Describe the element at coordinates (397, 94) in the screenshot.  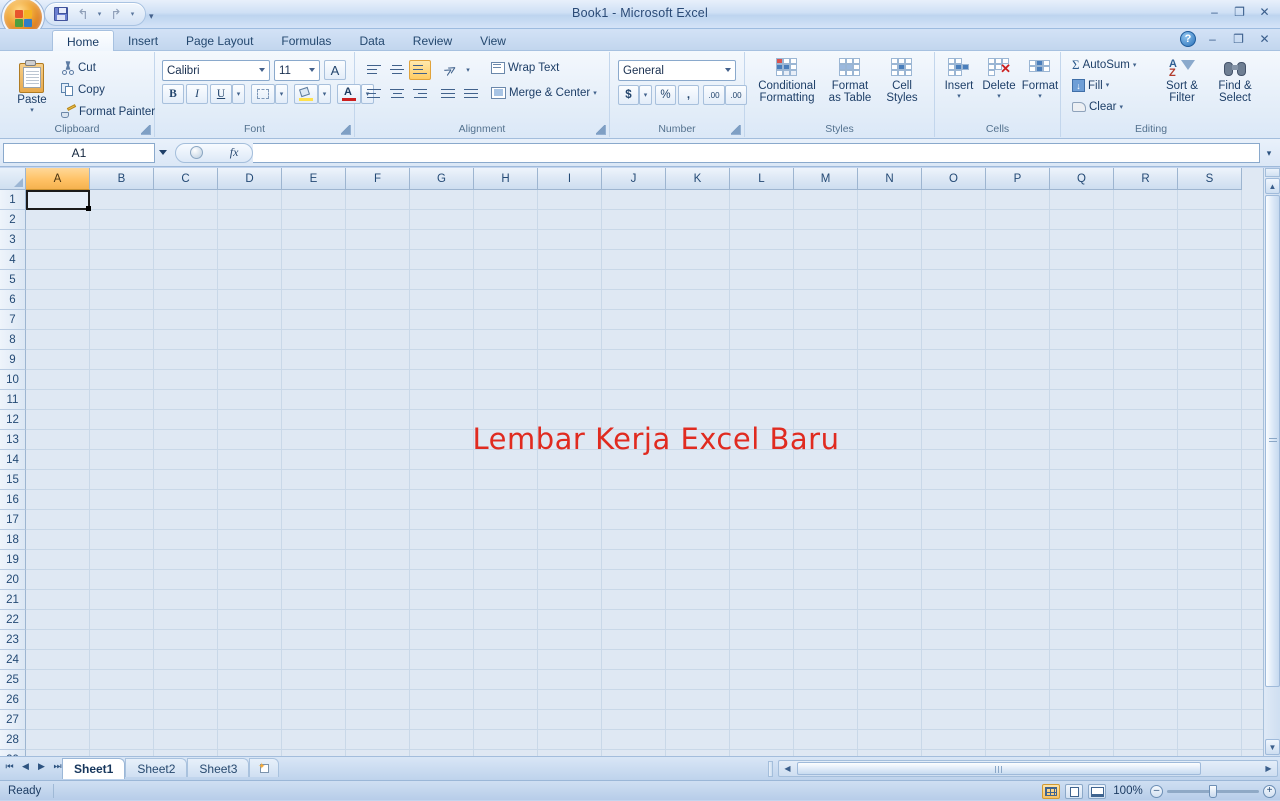
I see `align-center-button` at that location.